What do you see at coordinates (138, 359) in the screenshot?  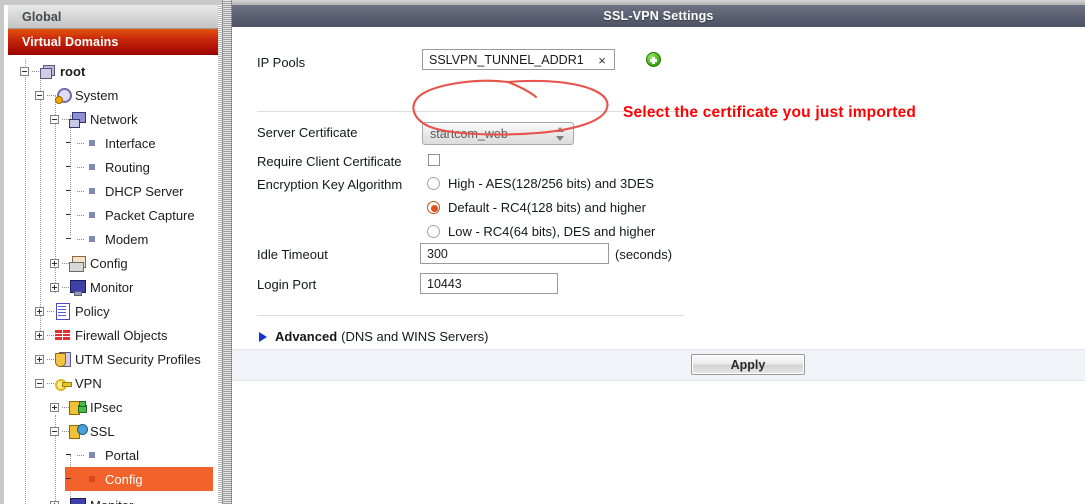 I see `tree-item-label: UTM Security Profiles` at bounding box center [138, 359].